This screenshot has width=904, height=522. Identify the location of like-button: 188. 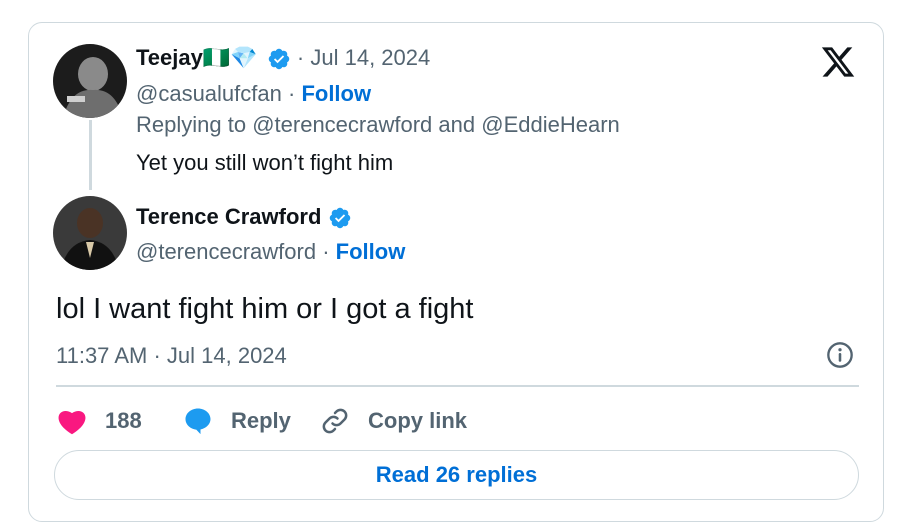
(99, 421).